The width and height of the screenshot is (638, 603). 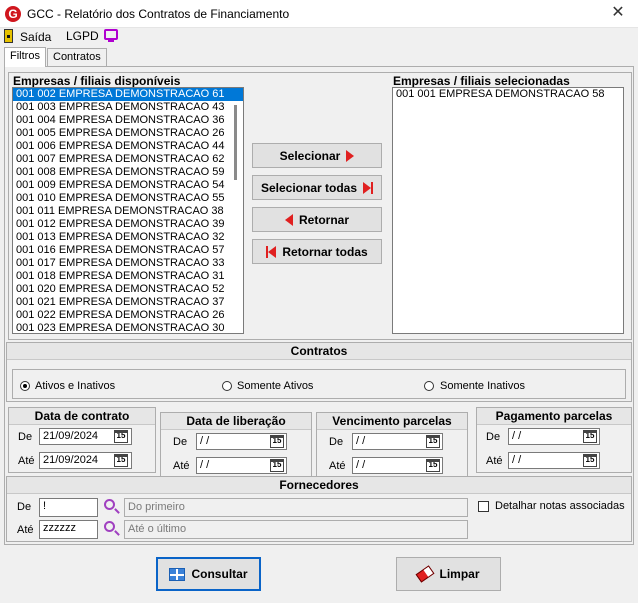 What do you see at coordinates (275, 386) in the screenshot?
I see `radio-somente-ativos-label: Somente Ativos` at bounding box center [275, 386].